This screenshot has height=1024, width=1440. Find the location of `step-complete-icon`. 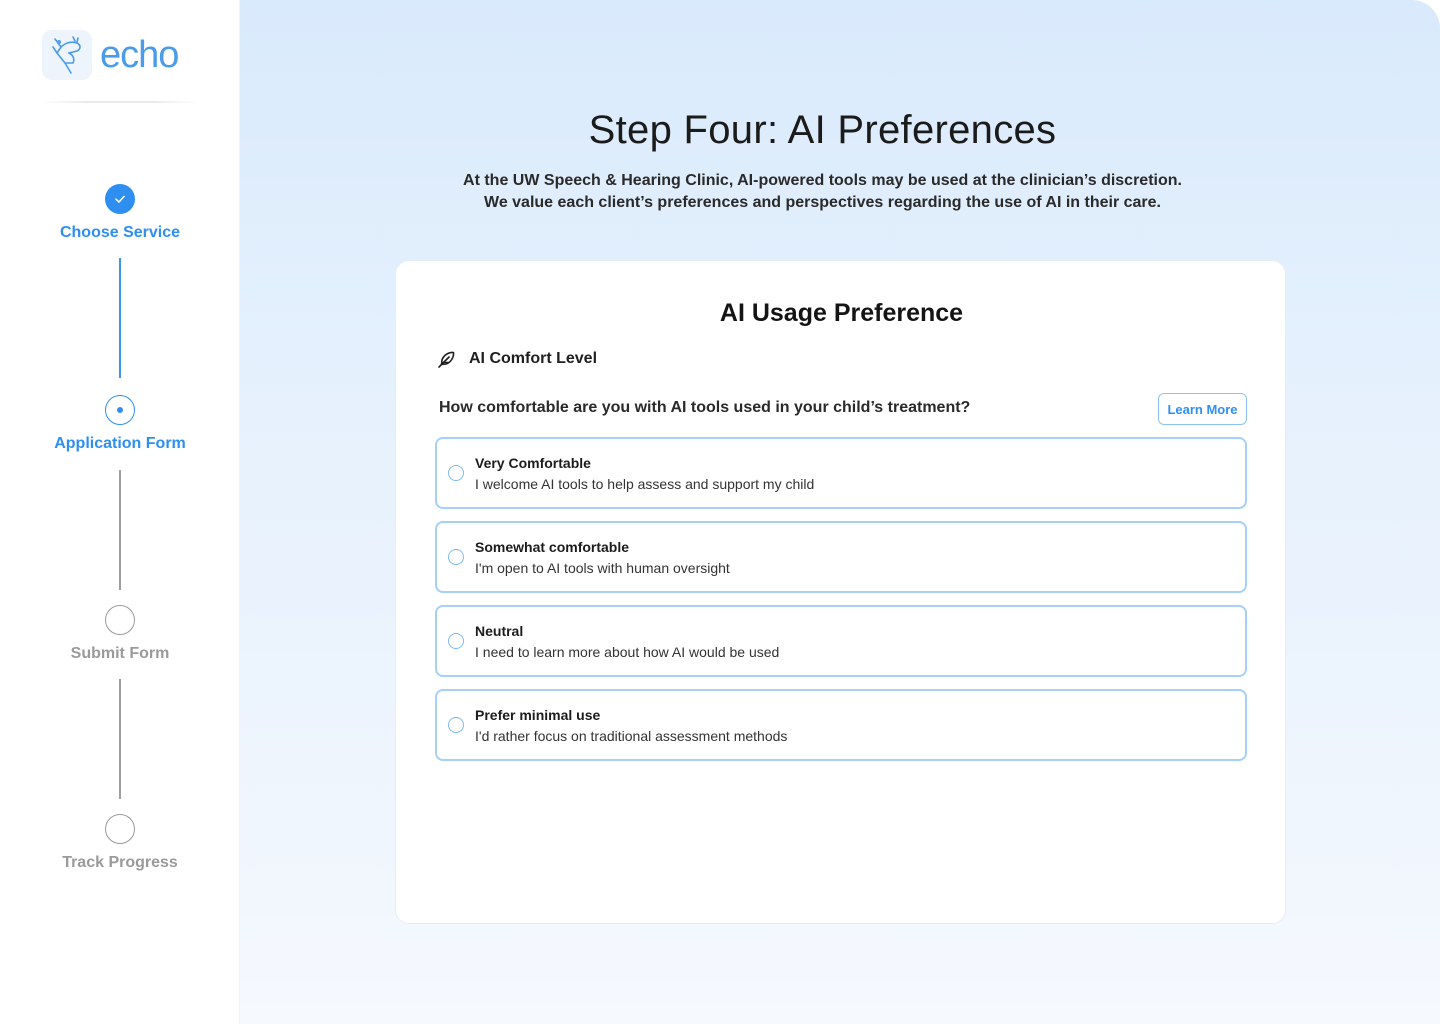

step-complete-icon is located at coordinates (120, 199).